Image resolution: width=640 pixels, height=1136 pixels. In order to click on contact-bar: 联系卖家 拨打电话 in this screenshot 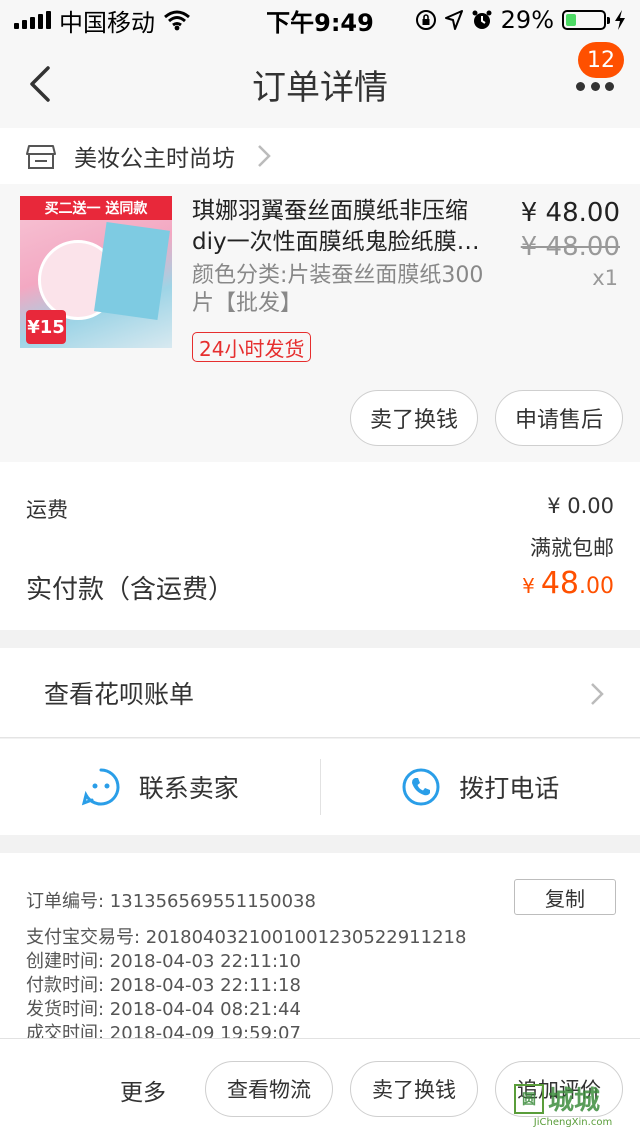, I will do `click(320, 787)`.